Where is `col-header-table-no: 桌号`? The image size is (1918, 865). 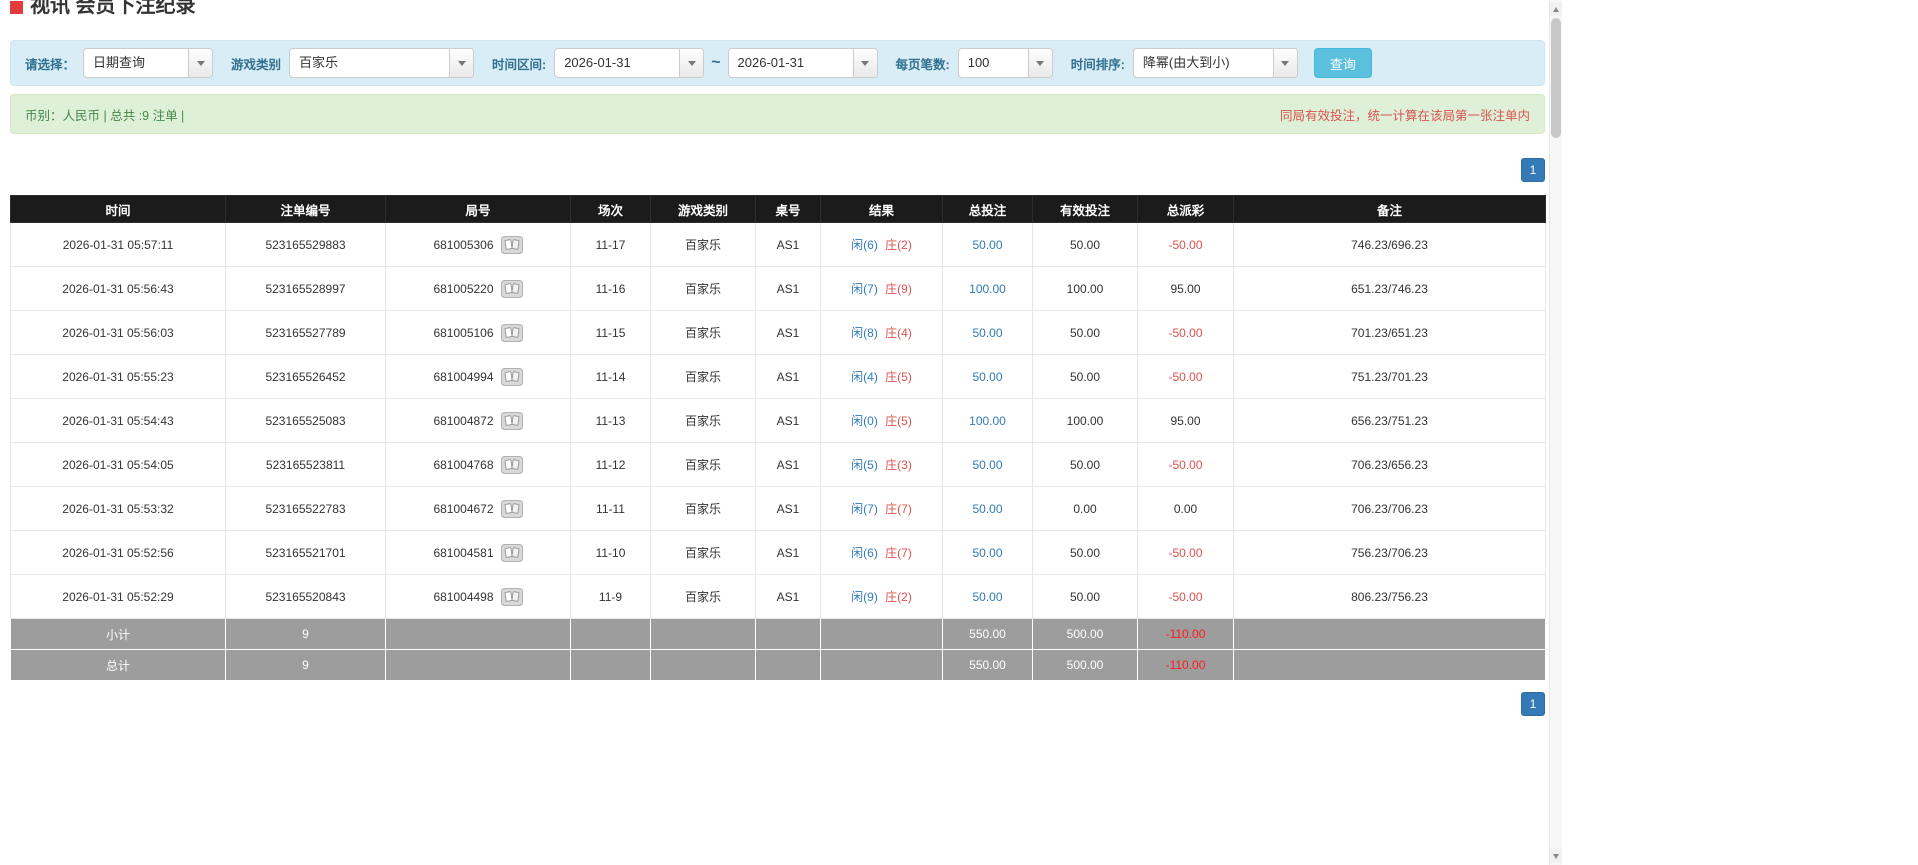
col-header-table-no: 桌号 is located at coordinates (788, 209).